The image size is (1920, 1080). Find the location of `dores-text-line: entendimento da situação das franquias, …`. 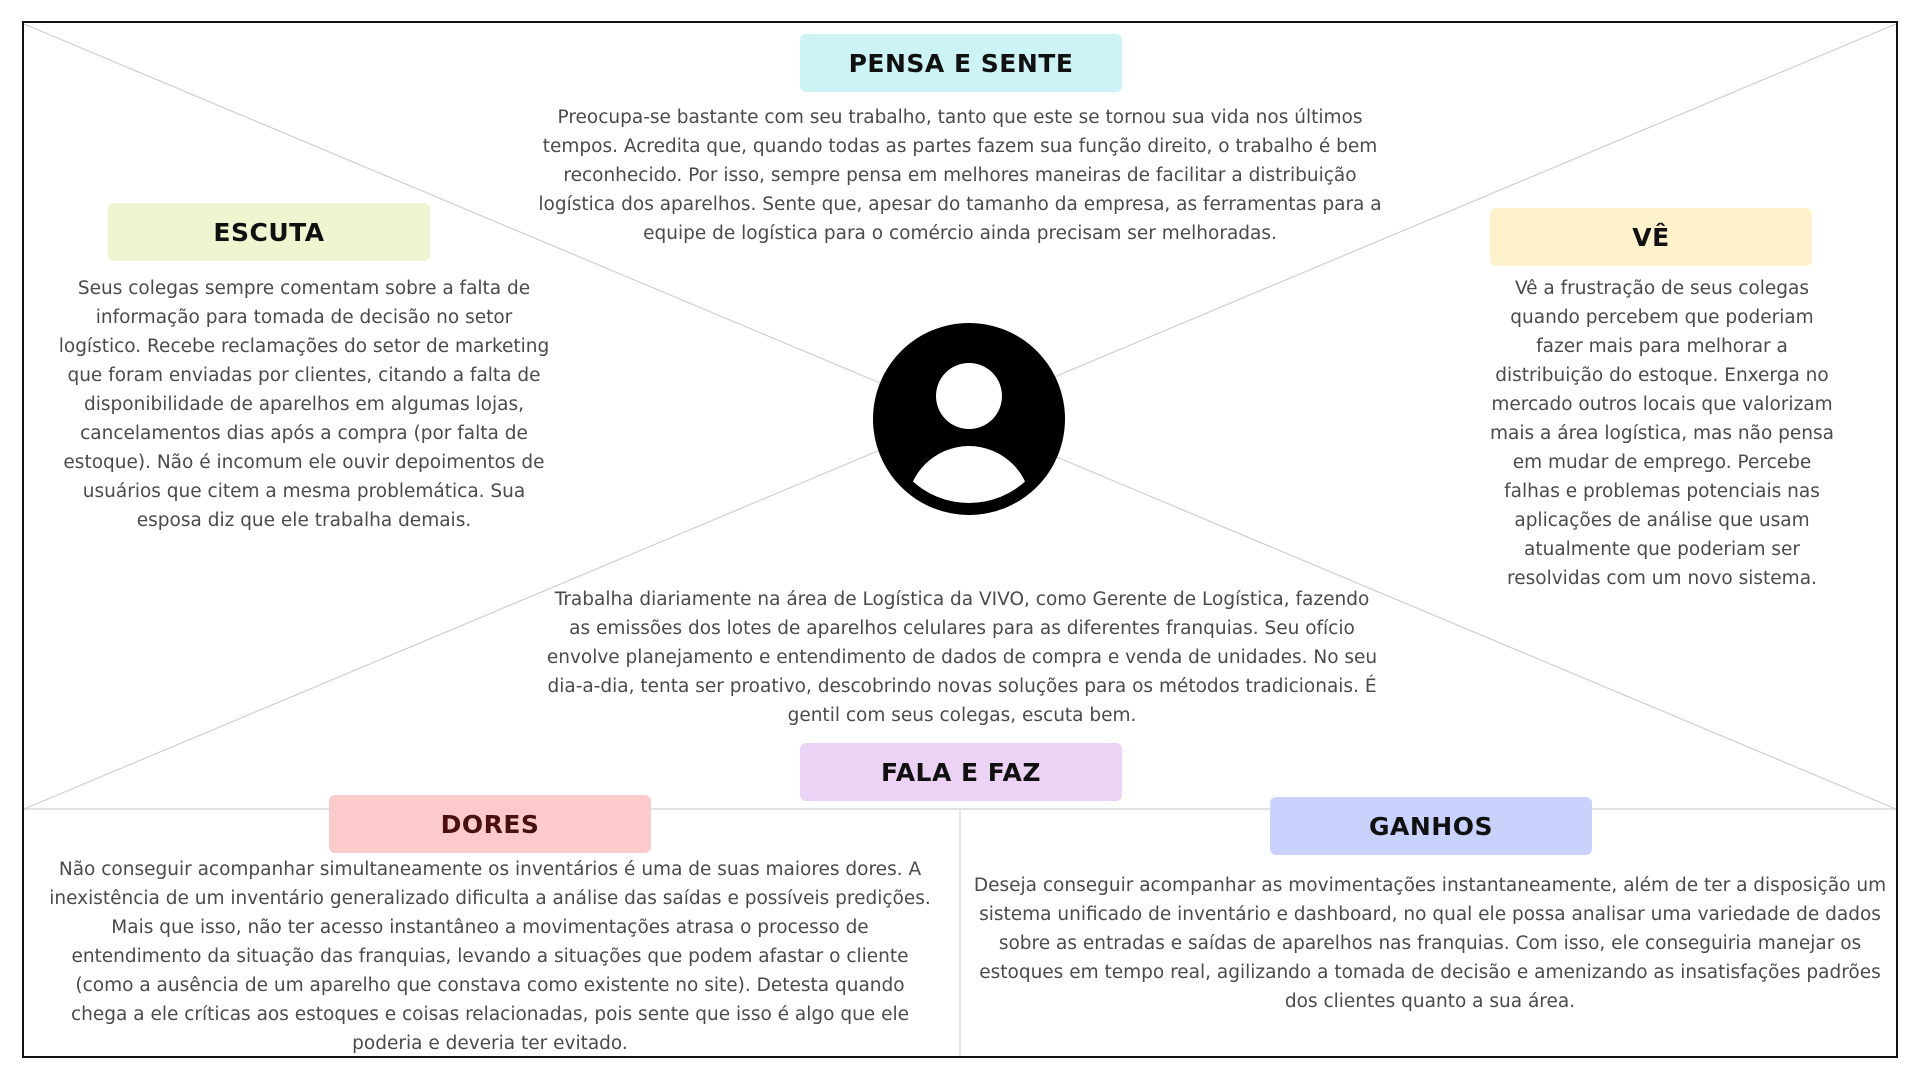

dores-text-line: entendimento da situação das franquias, … is located at coordinates (490, 956).